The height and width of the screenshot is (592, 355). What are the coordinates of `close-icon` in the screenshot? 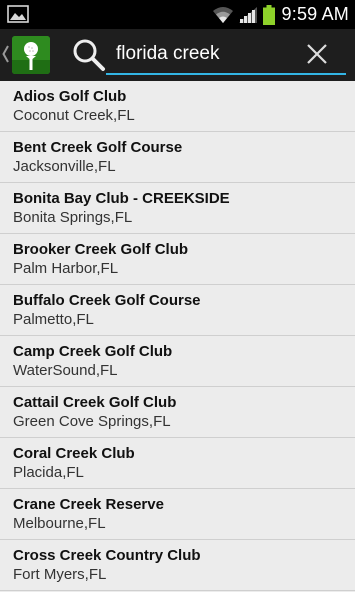 It's located at (317, 56).